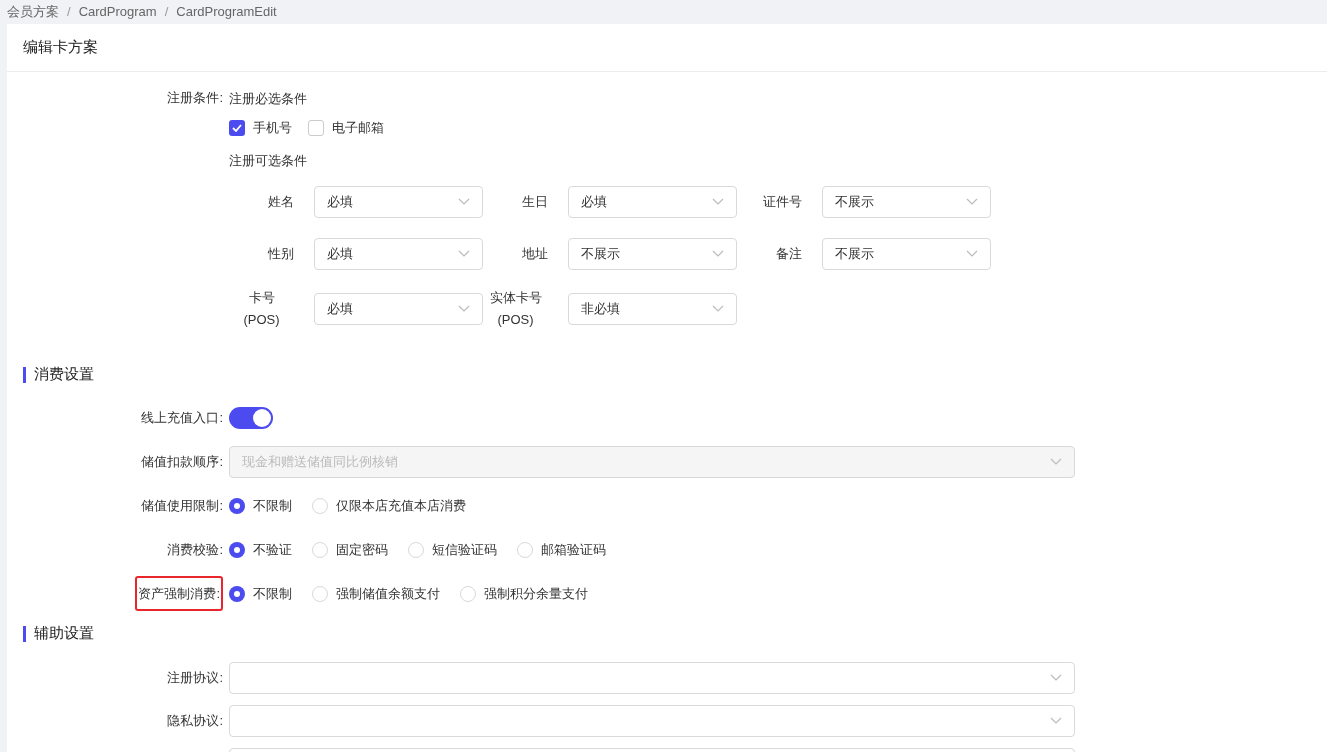 This screenshot has height=752, width=1327. Describe the element at coordinates (524, 593) in the screenshot. I see `radio-option: 强制积分余量支付` at that location.